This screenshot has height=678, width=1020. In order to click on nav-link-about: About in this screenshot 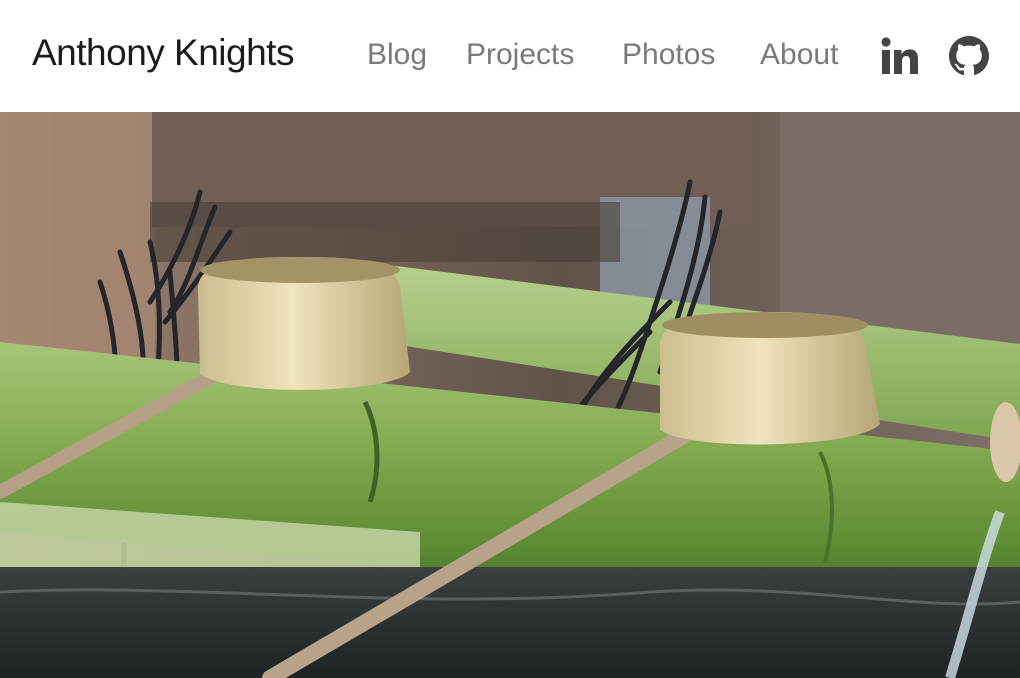, I will do `click(799, 55)`.